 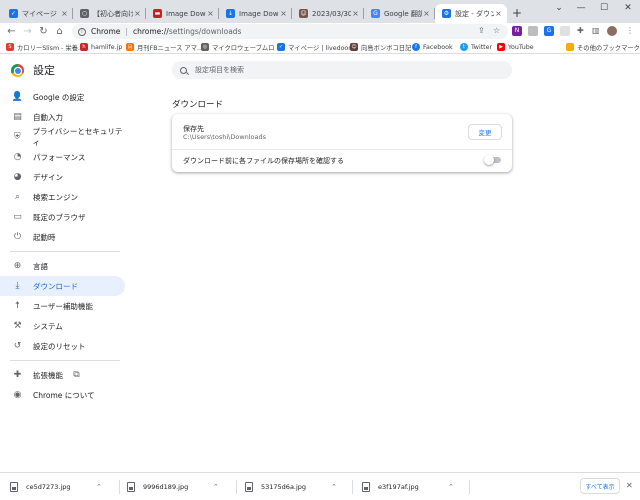 I want to click on profile-avatar-icon, so click(x=612, y=31).